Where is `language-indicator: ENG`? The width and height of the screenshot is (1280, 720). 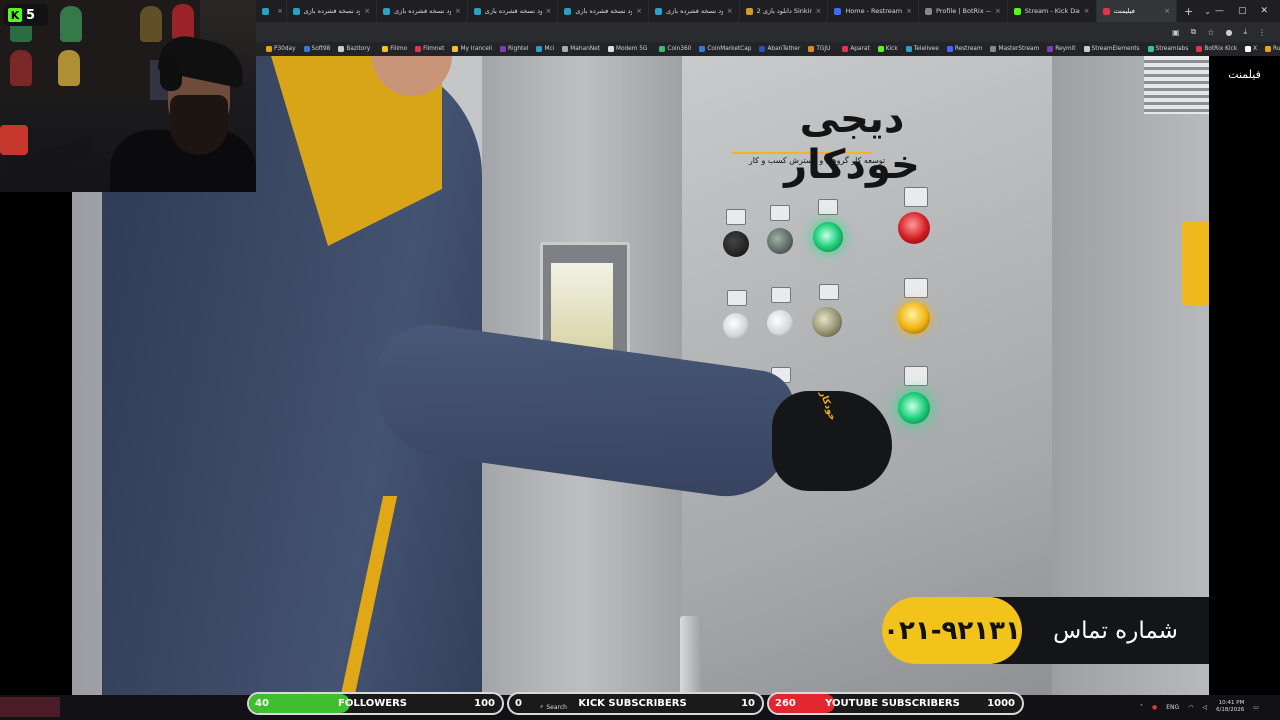 language-indicator: ENG is located at coordinates (1172, 707).